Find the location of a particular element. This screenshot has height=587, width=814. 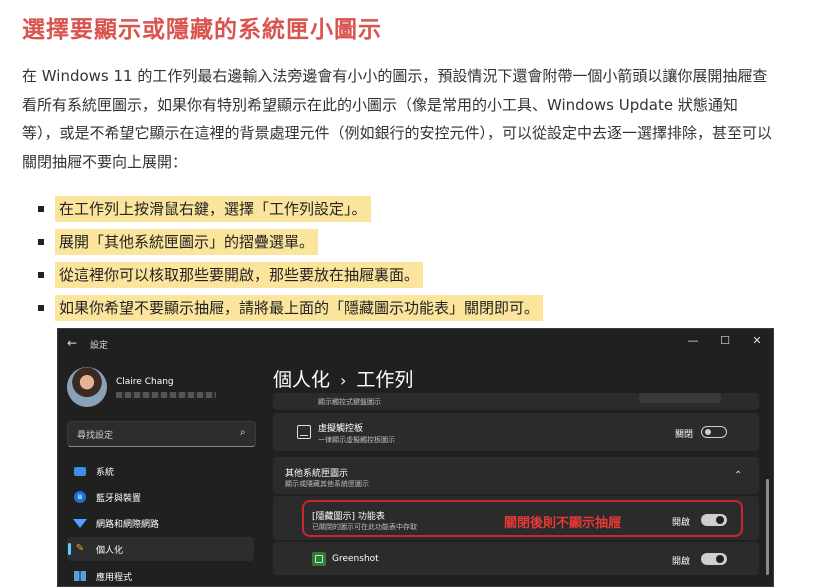

apps-icon is located at coordinates (80, 576).